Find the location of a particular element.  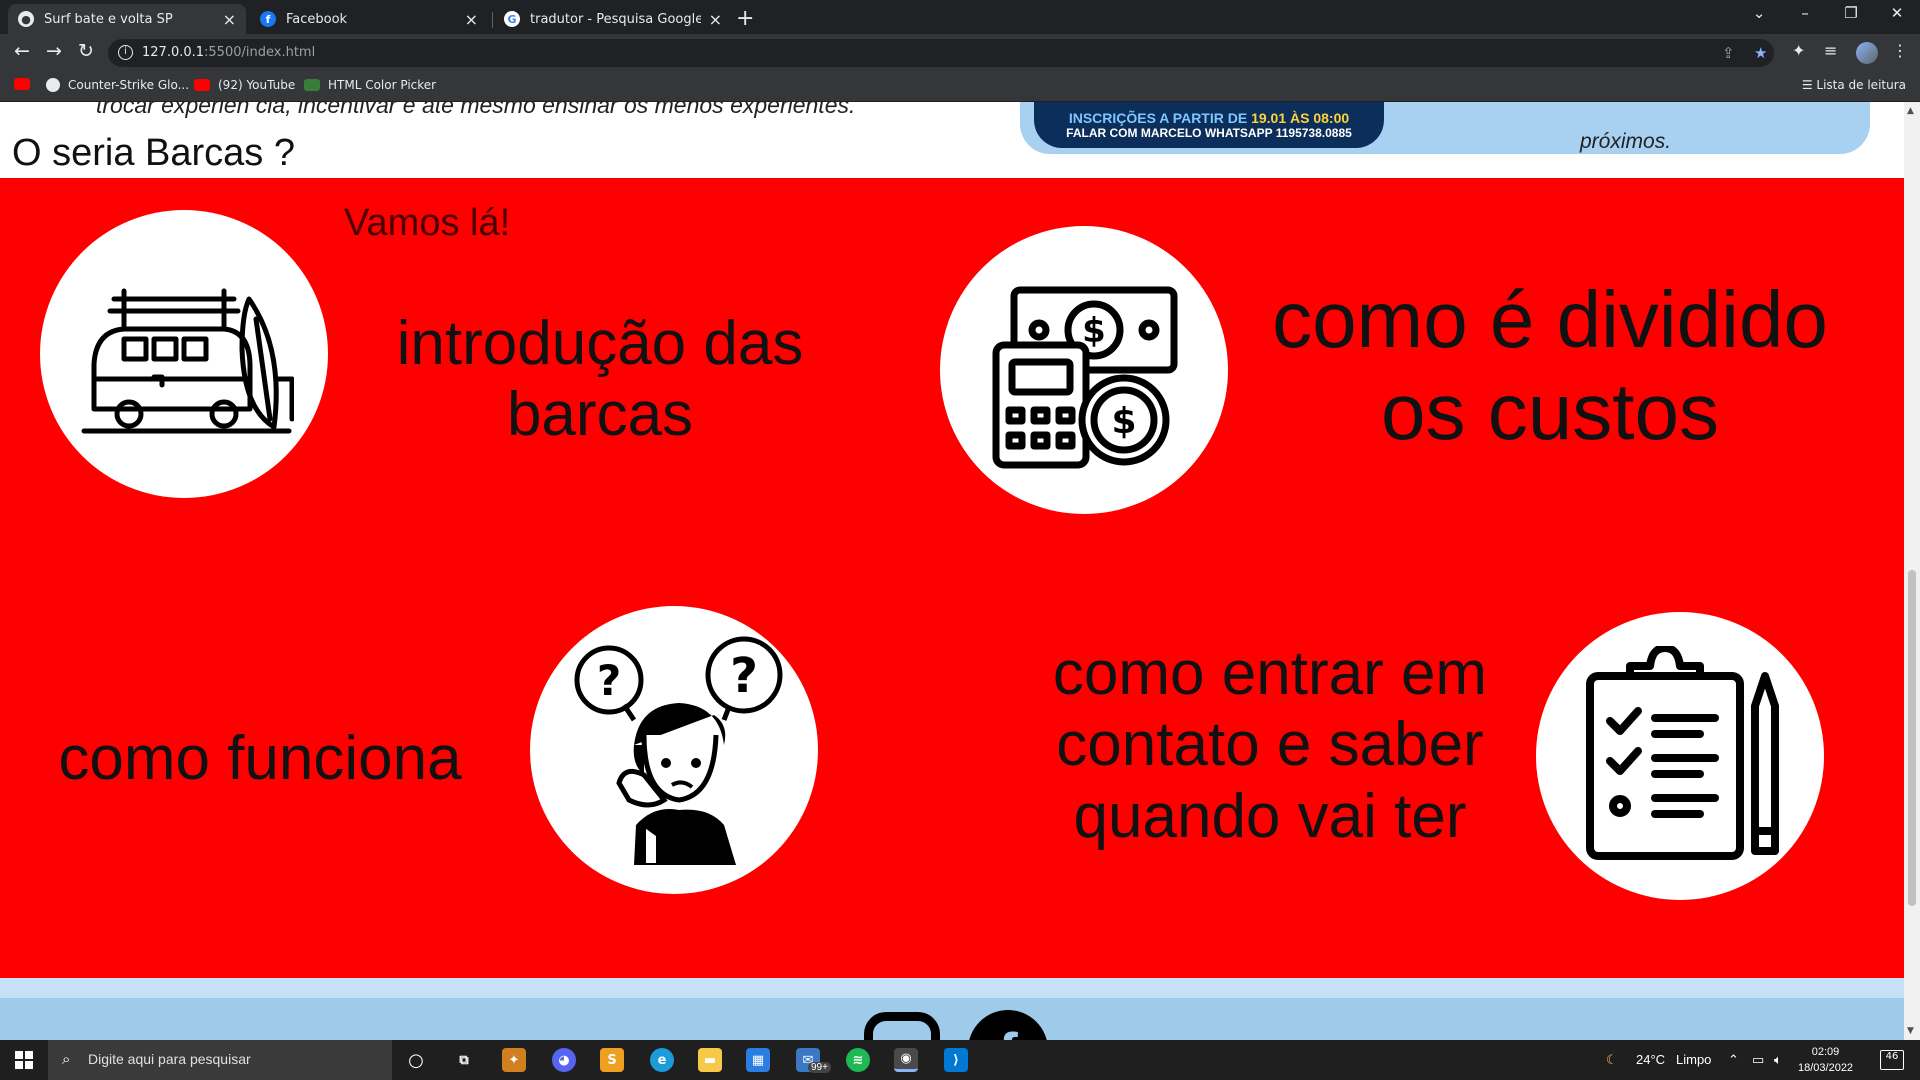

card-line: introdução das is located at coordinates (600, 343).